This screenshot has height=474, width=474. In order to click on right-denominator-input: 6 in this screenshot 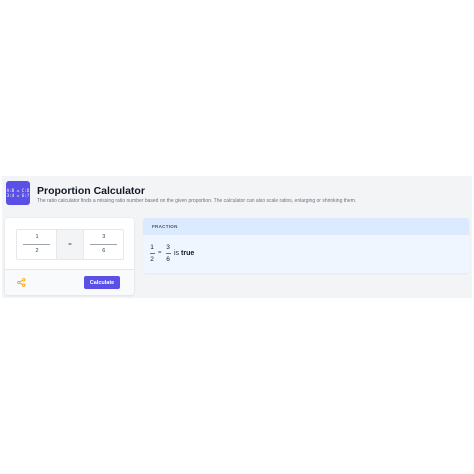, I will do `click(104, 251)`.